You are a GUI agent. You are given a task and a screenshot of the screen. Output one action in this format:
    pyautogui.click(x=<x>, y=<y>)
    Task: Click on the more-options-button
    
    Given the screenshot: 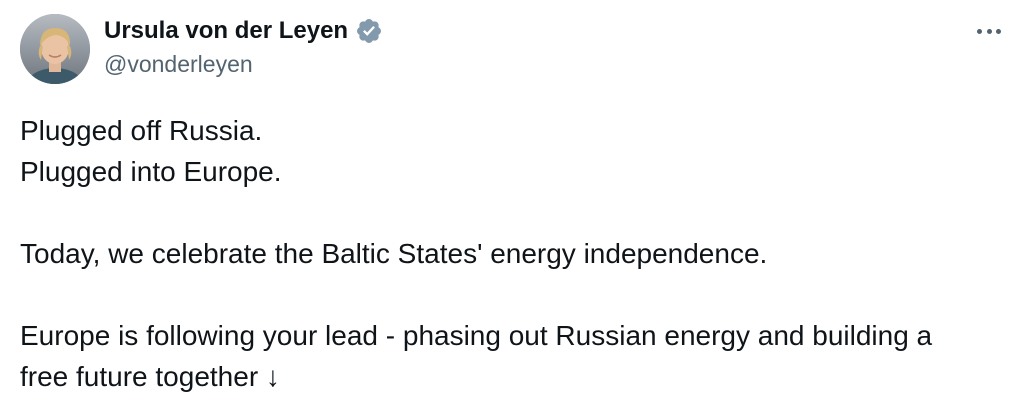 What is the action you would take?
    pyautogui.click(x=989, y=31)
    